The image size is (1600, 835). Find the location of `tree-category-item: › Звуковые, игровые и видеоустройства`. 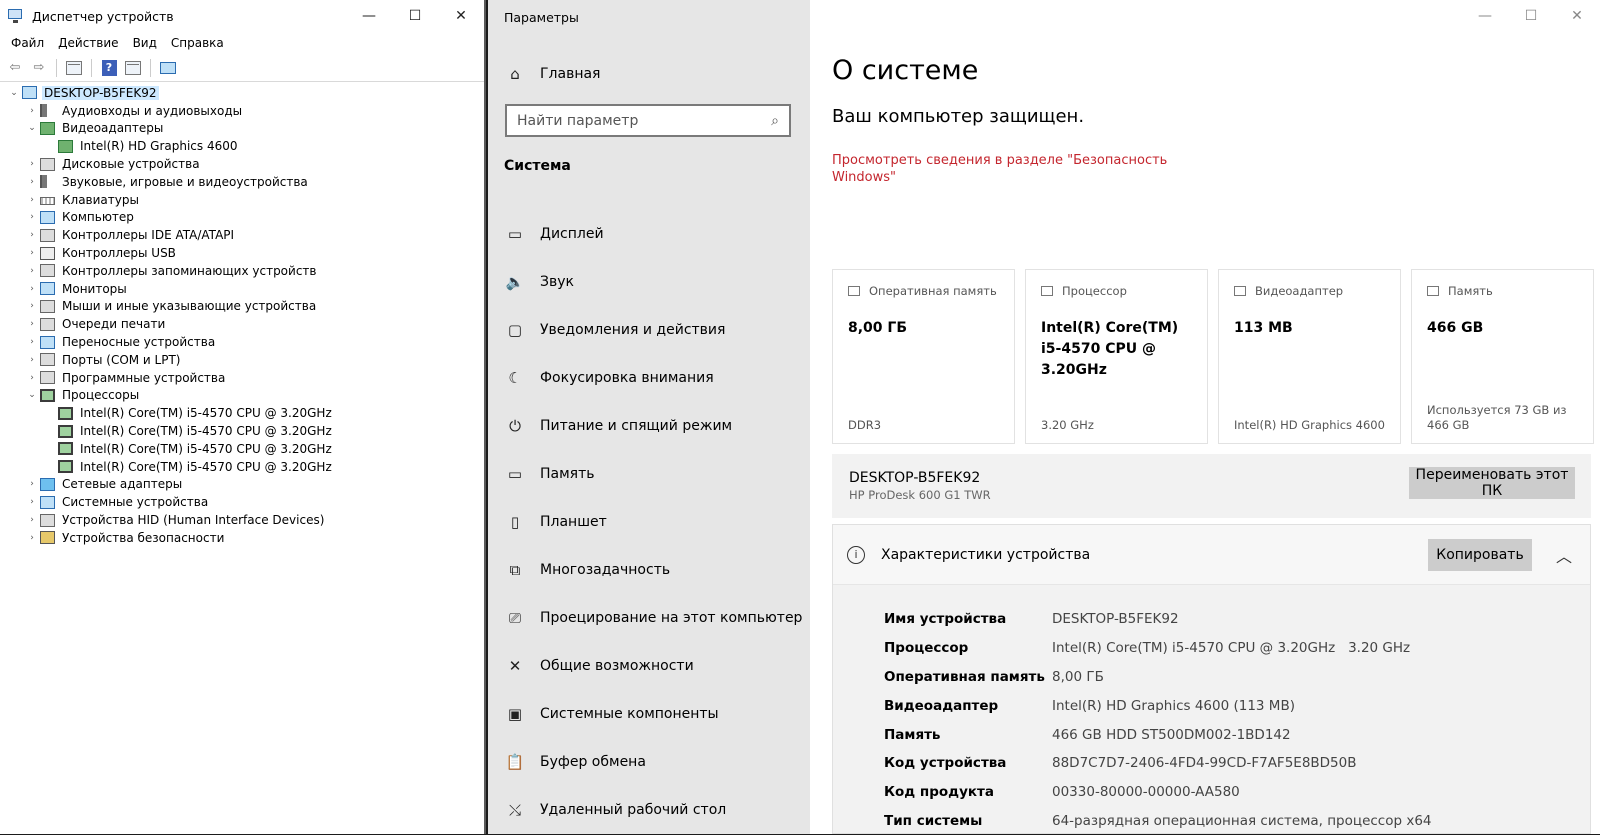

tree-category-item: › Звуковые, игровые и видеоустройства is located at coordinates (242, 182).